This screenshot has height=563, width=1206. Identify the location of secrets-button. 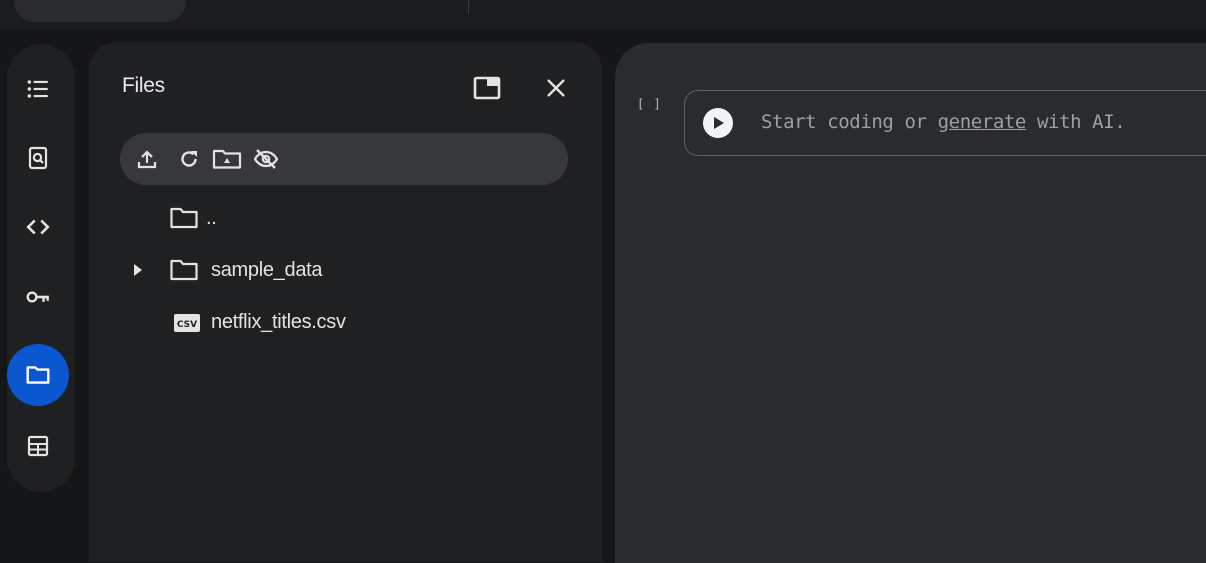
(38, 297).